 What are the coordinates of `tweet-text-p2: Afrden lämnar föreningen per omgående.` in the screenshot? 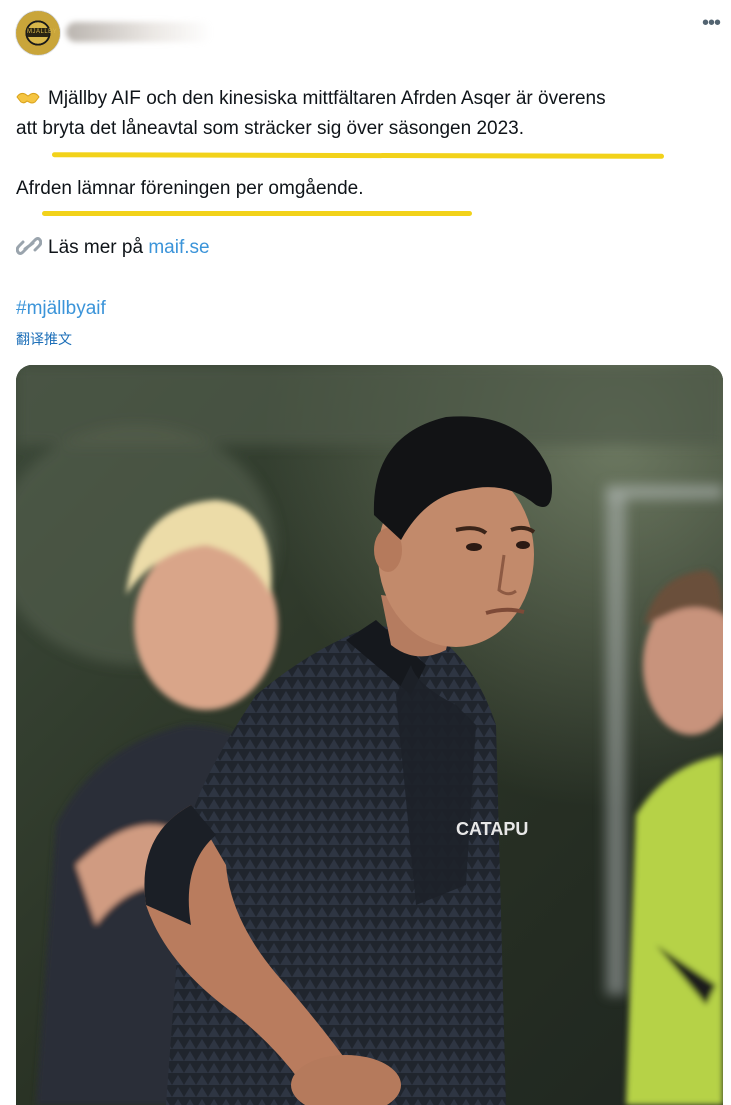 It's located at (190, 188).